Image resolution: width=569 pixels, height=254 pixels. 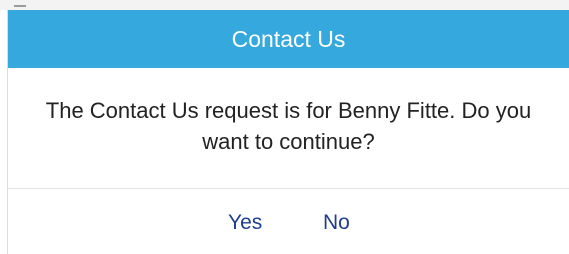 What do you see at coordinates (336, 223) in the screenshot?
I see `no-button: No` at bounding box center [336, 223].